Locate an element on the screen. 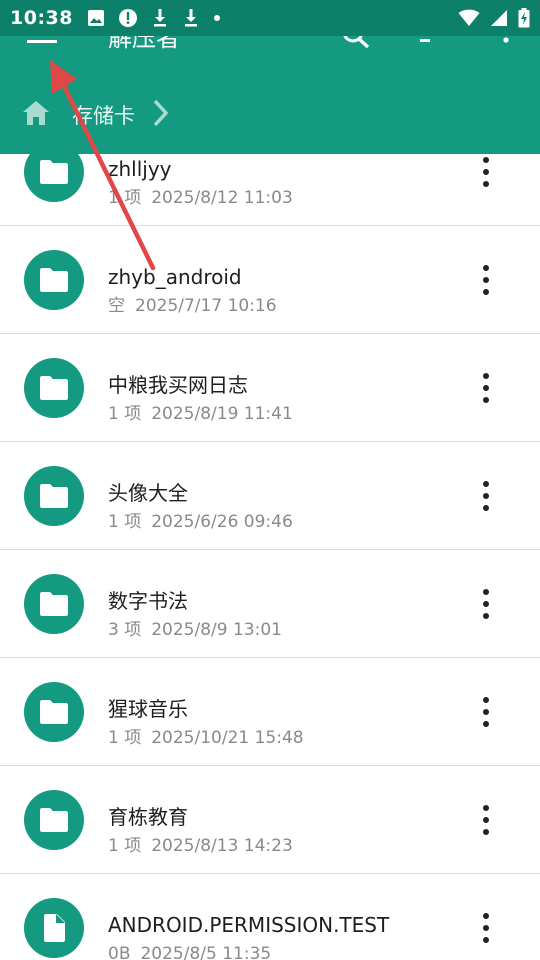  menu-button is located at coordinates (42, 47).